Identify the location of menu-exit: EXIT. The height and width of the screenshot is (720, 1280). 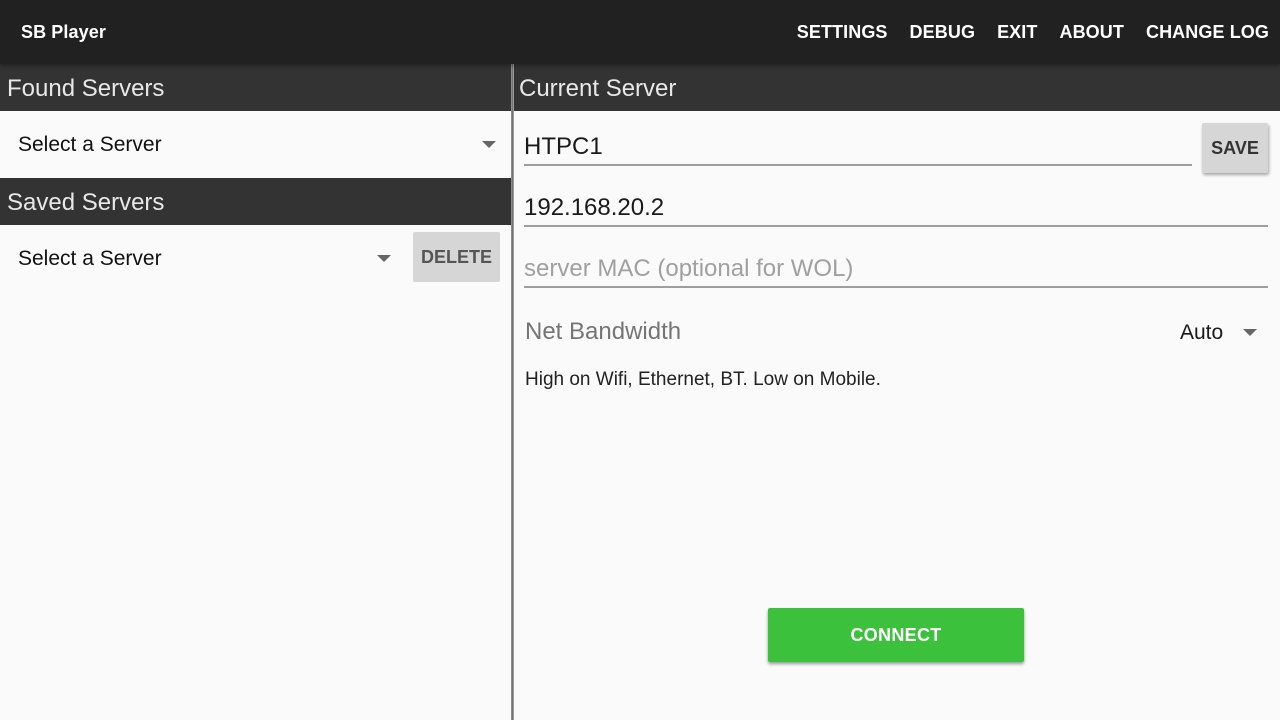
(1017, 32).